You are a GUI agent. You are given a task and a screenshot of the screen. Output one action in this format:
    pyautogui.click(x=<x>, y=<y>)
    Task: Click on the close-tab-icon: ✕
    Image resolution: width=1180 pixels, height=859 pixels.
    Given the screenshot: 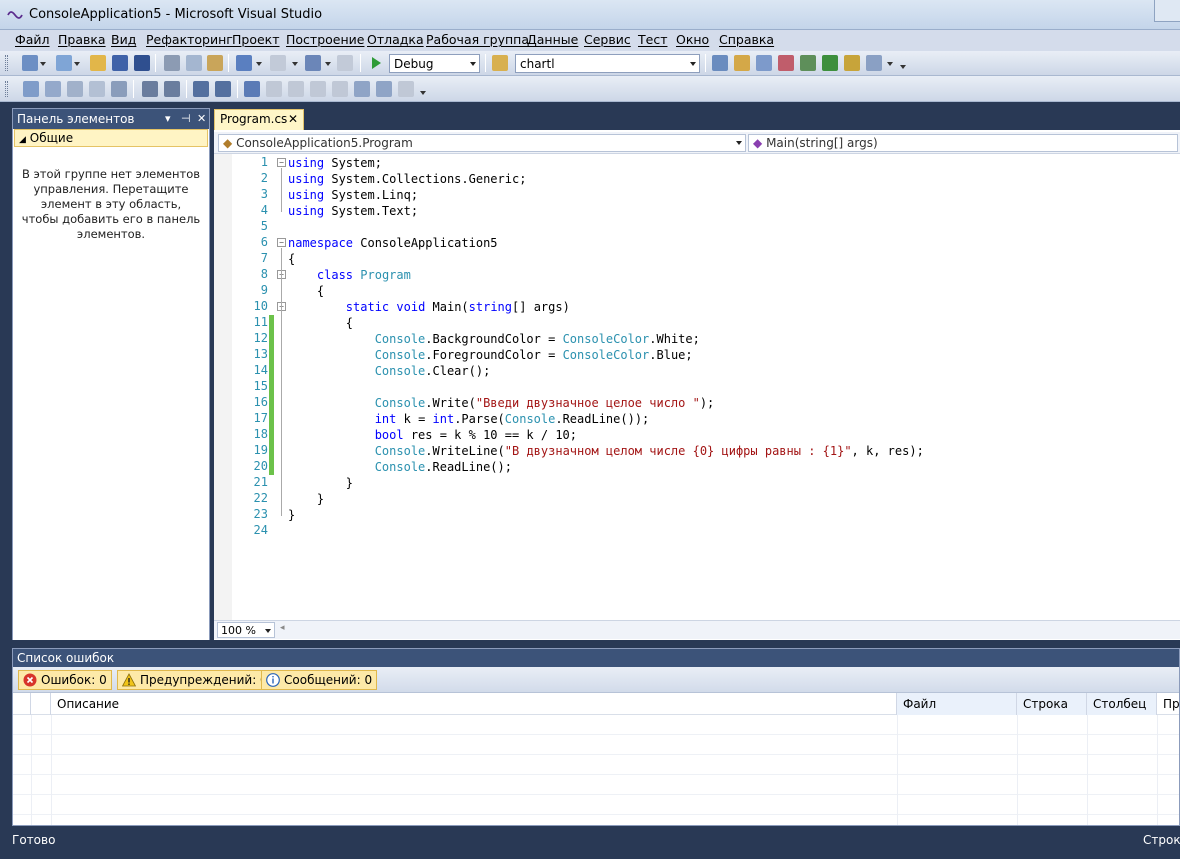 What is the action you would take?
    pyautogui.click(x=293, y=119)
    